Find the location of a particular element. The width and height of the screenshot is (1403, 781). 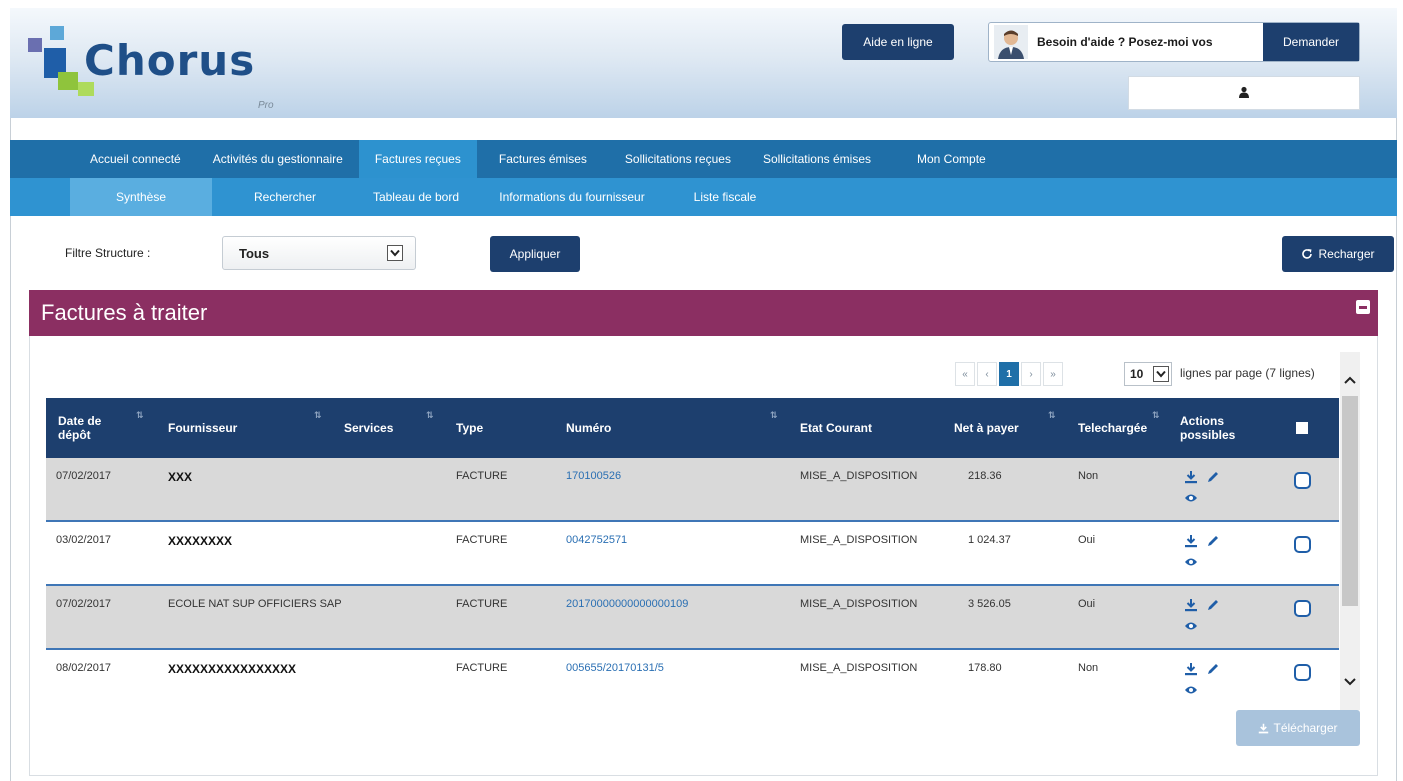

cell-date: 08/02/2017 is located at coordinates (84, 668).